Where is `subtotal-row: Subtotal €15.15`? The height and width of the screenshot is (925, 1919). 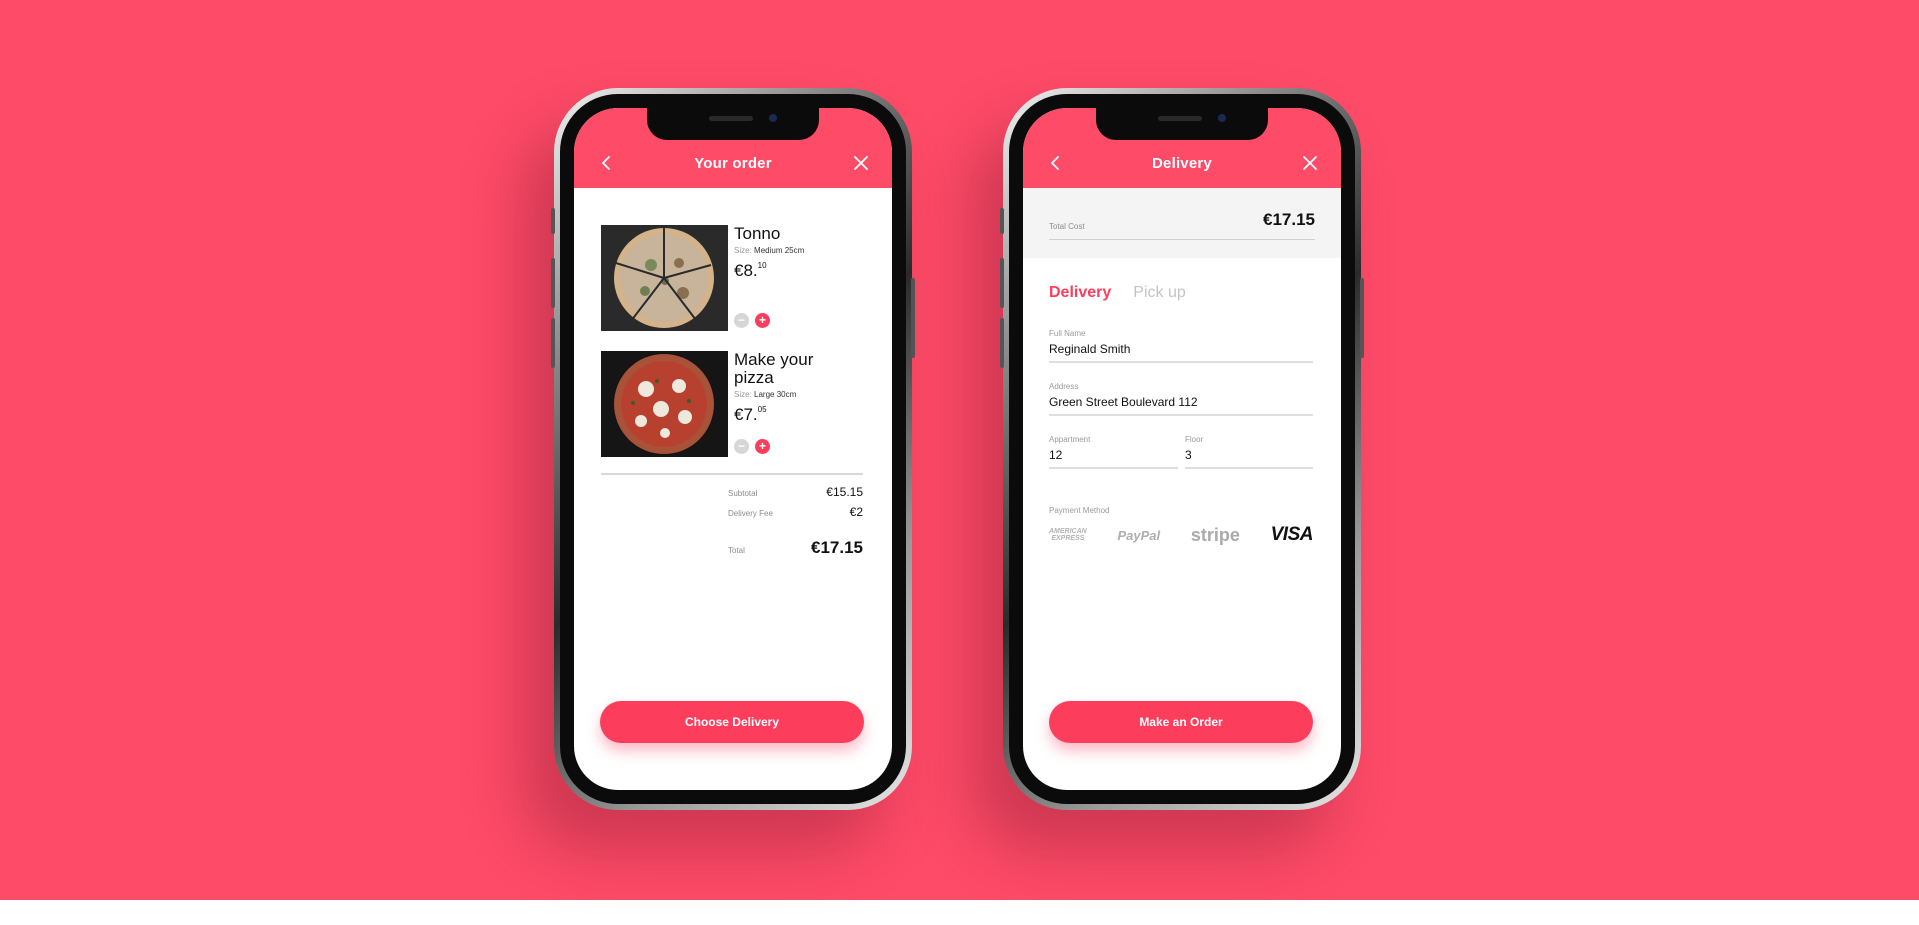
subtotal-row: Subtotal €15.15 is located at coordinates (795, 492).